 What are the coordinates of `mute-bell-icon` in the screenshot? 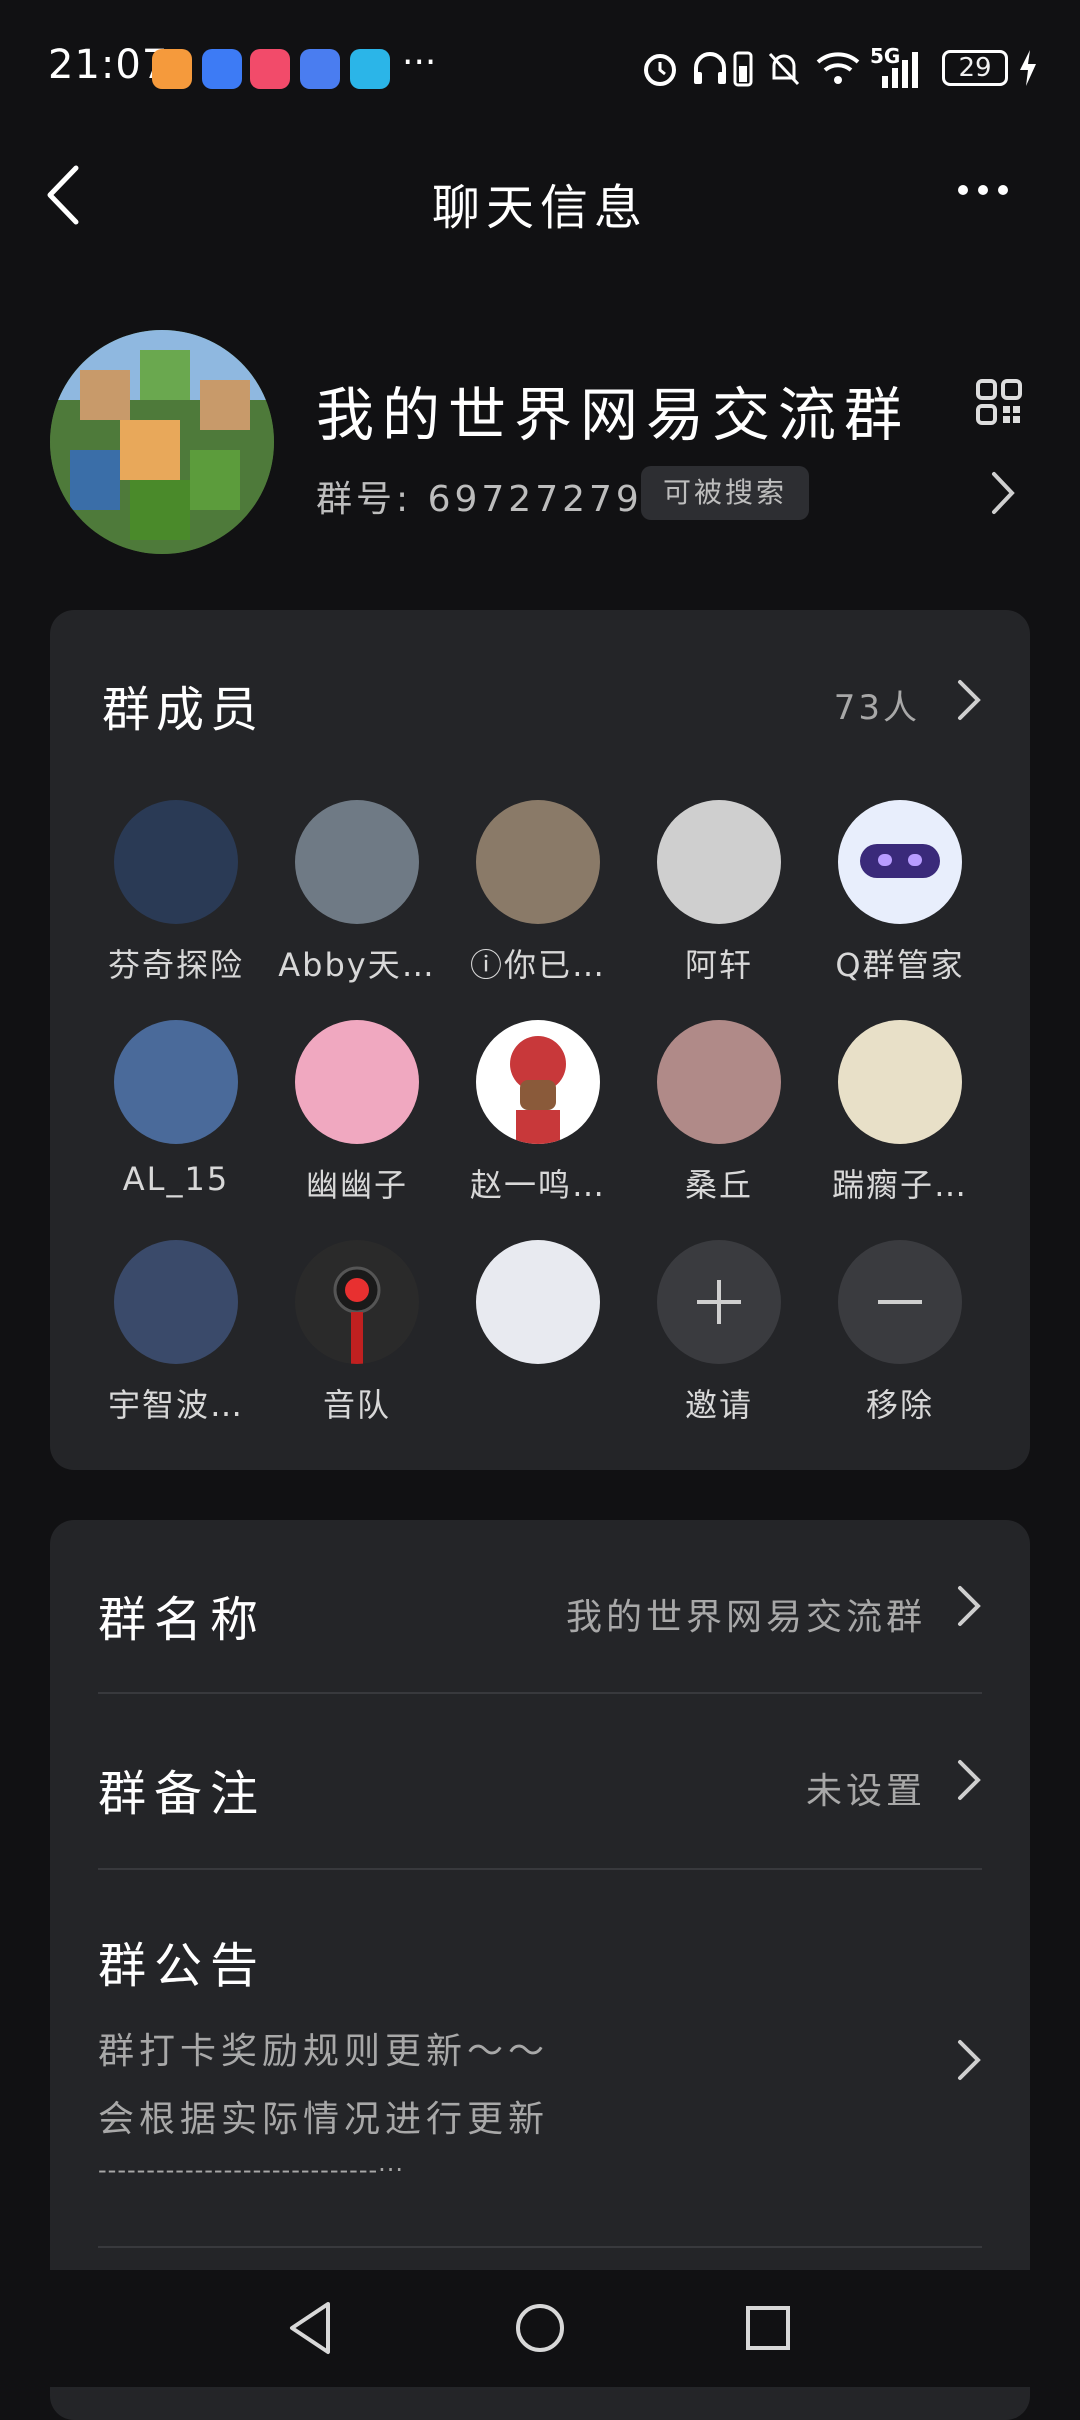 It's located at (784, 69).